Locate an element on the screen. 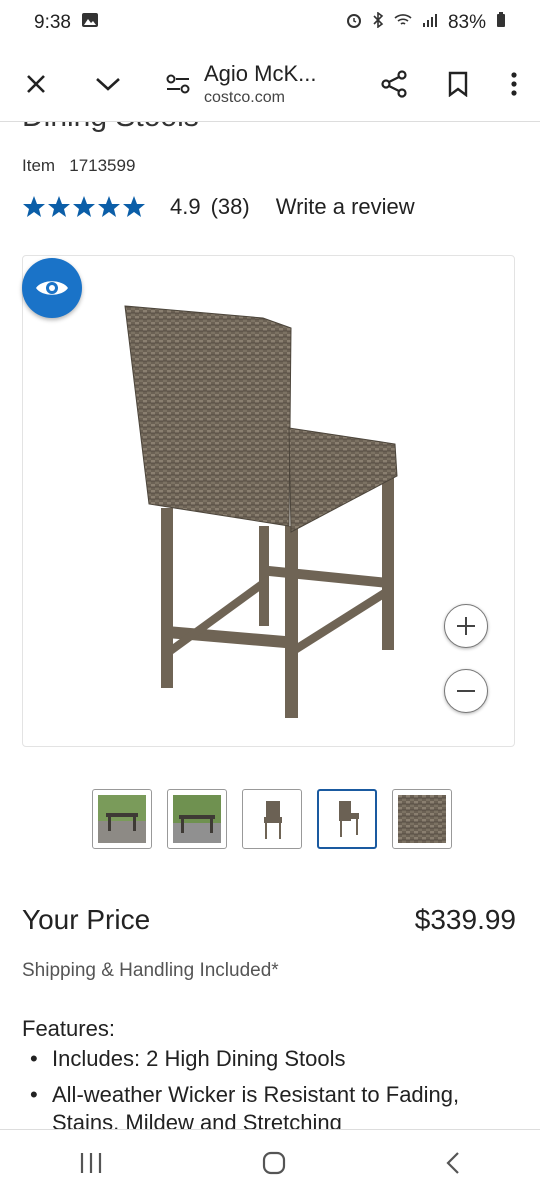 Image resolution: width=540 pixels, height=1200 pixels. price-amount: $339.99 is located at coordinates (465, 919).